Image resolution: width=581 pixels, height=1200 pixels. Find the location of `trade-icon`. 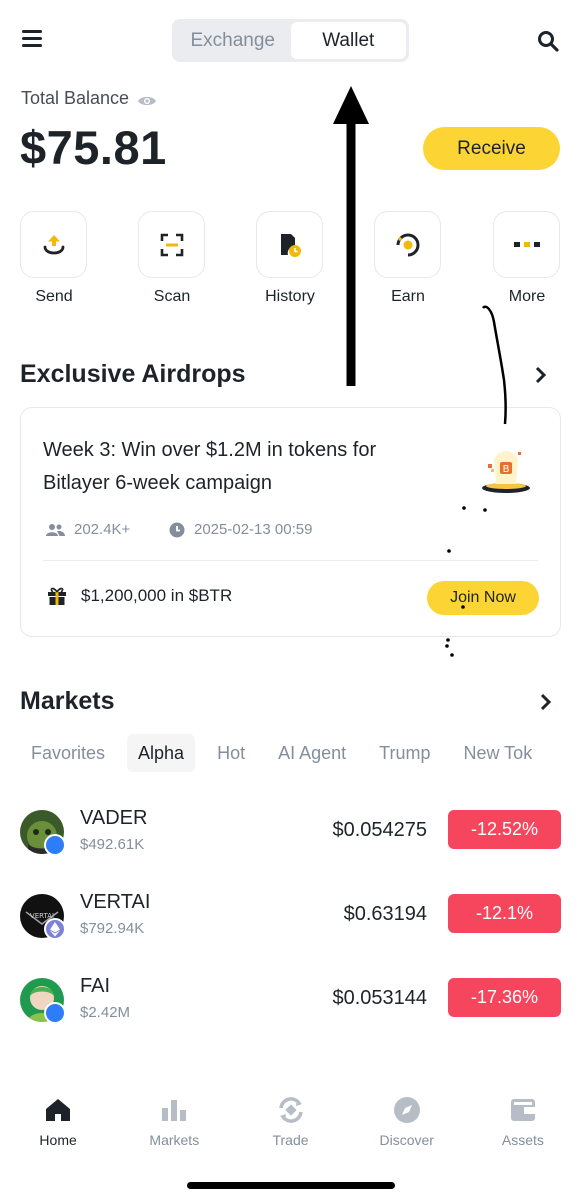

trade-icon is located at coordinates (291, 1110).